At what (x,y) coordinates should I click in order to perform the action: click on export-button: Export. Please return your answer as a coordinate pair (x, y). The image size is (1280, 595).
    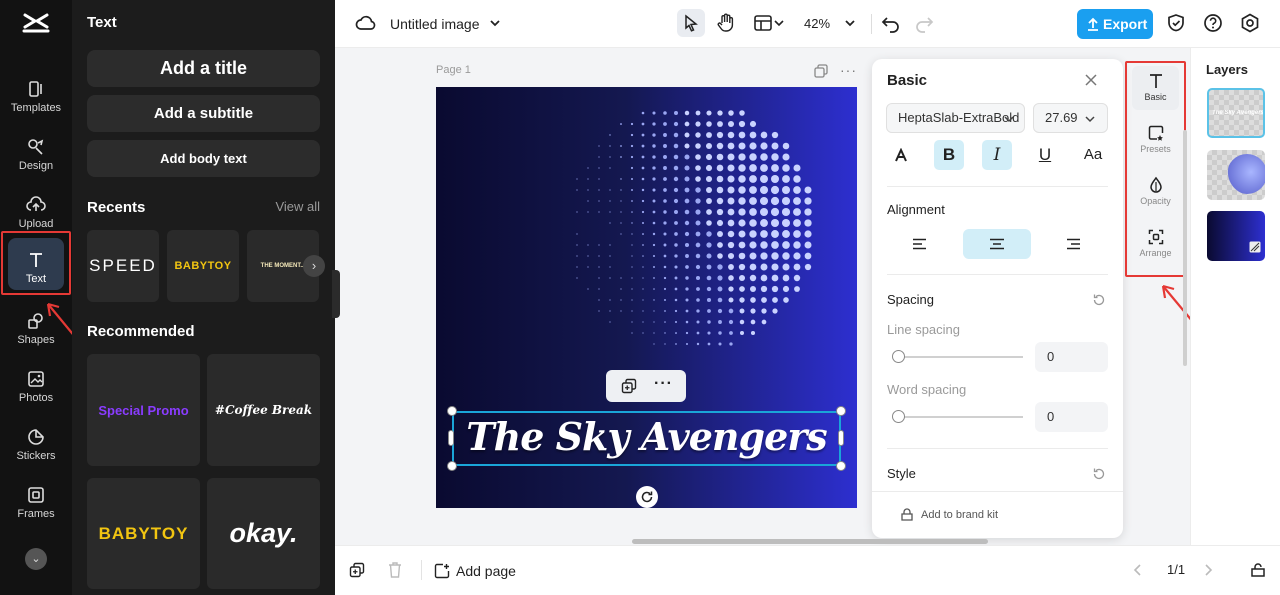
    Looking at the image, I should click on (1115, 24).